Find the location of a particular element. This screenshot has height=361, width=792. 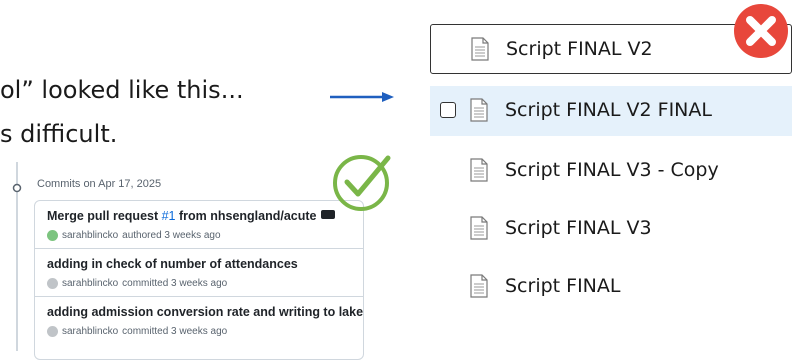

file-checkbox is located at coordinates (448, 110).